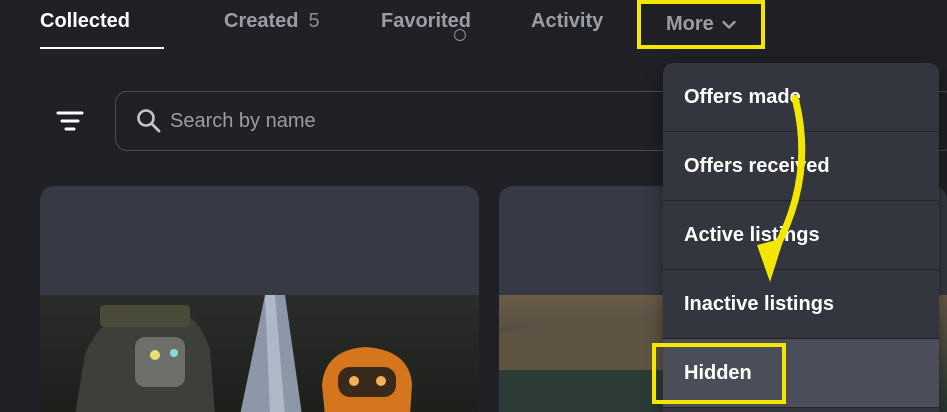 This screenshot has height=412, width=947. I want to click on cursor-circle-icon, so click(460, 35).